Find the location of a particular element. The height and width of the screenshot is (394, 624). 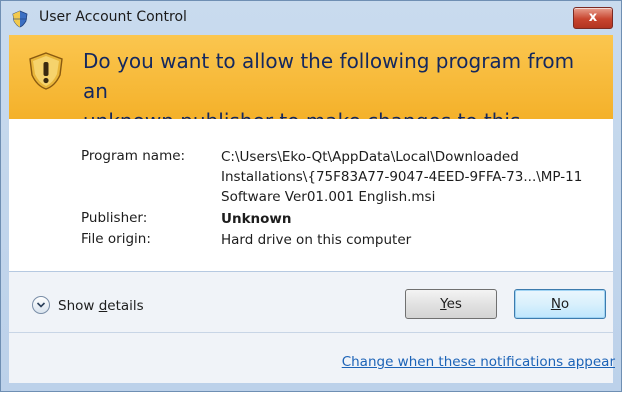

no-rest: o is located at coordinates (565, 304).